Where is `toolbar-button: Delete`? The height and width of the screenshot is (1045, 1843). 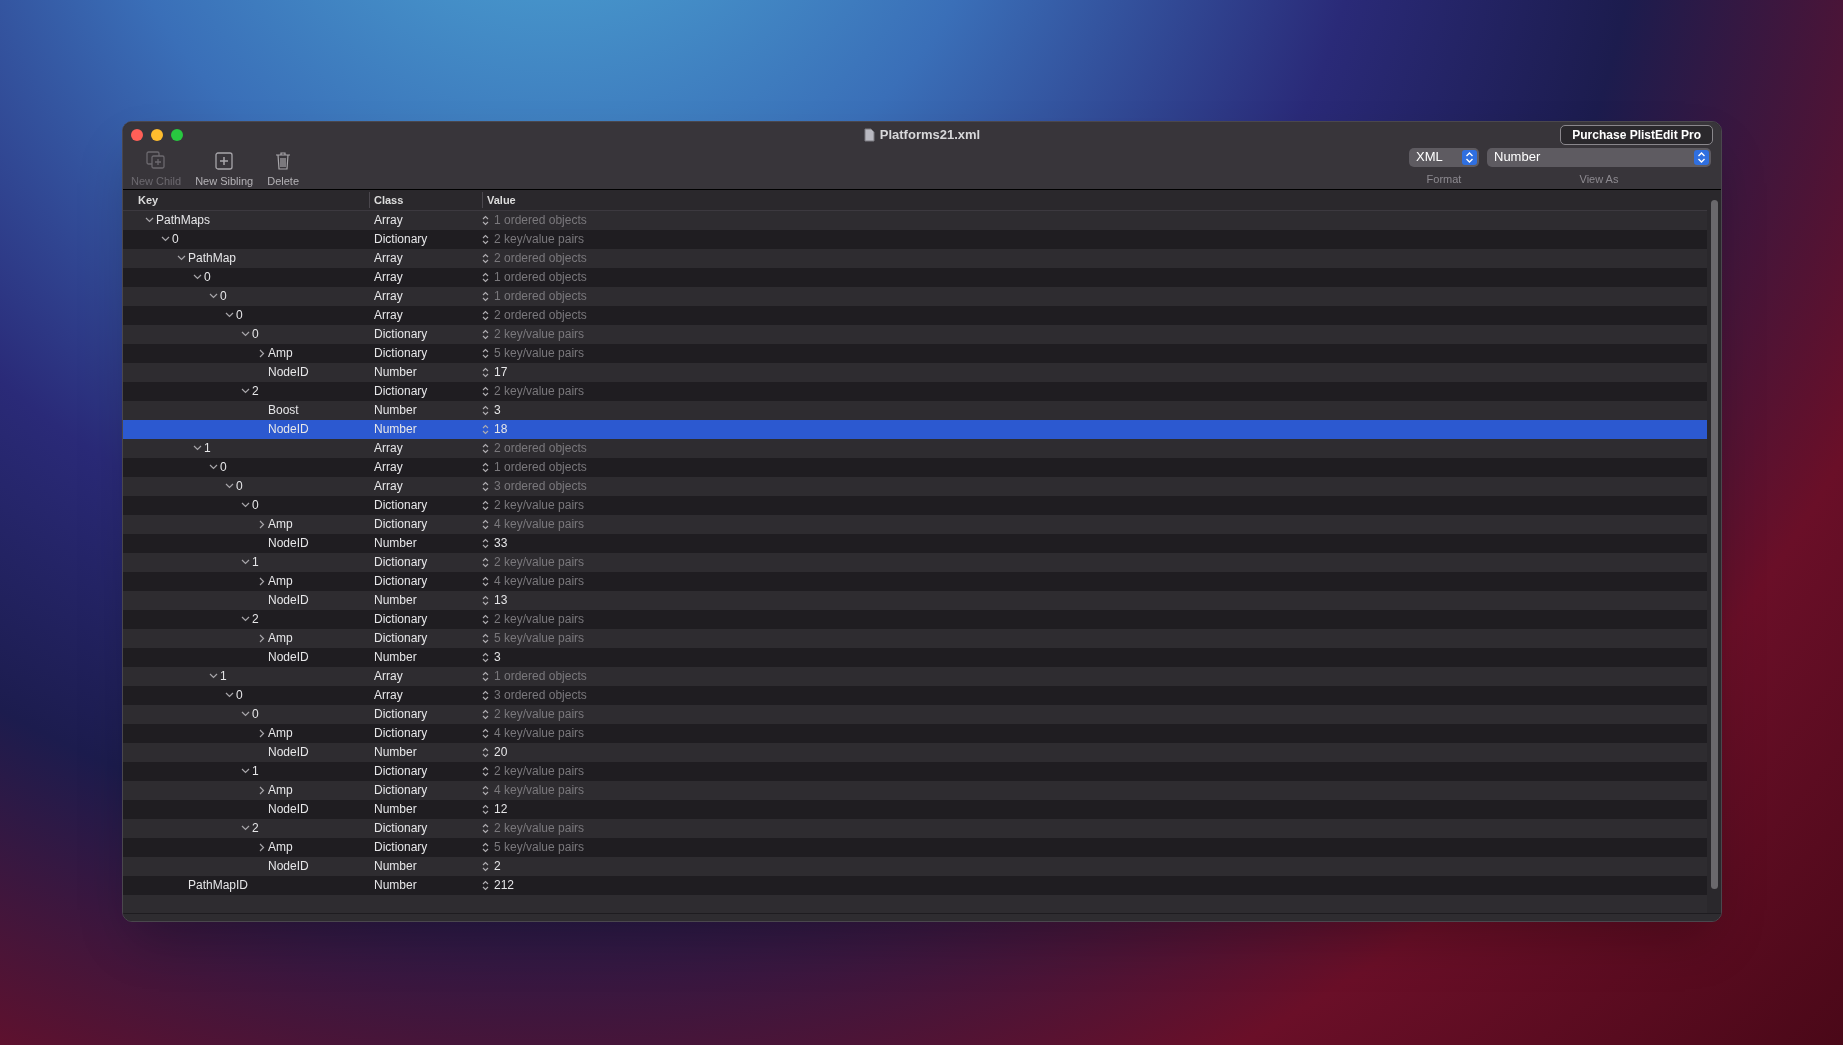 toolbar-button: Delete is located at coordinates (283, 169).